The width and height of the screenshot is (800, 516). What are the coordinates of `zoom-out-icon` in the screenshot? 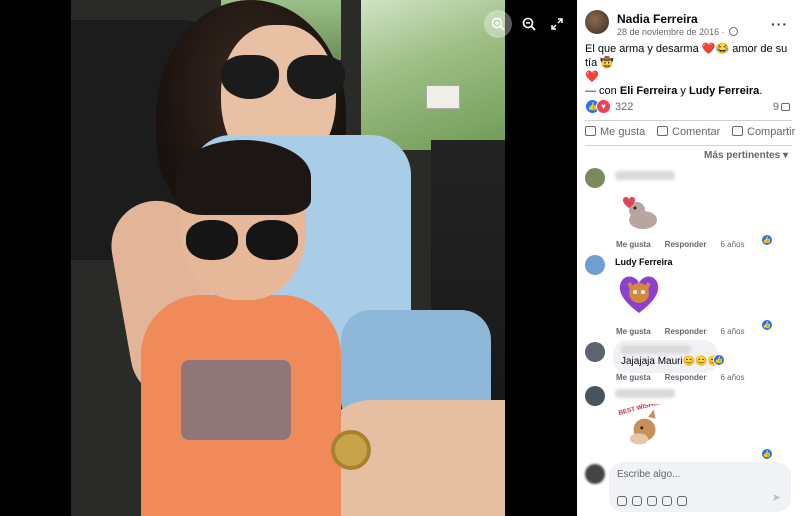 It's located at (529, 24).